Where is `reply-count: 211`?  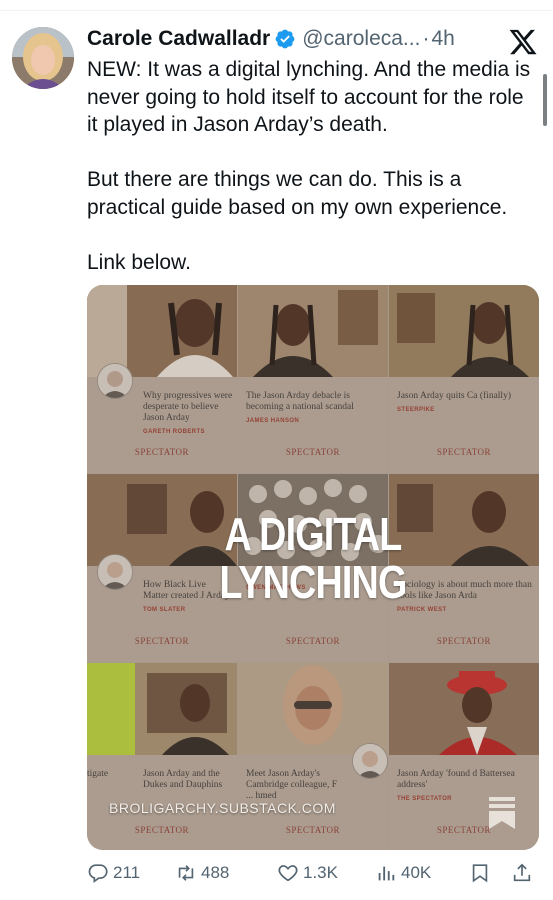
reply-count: 211 is located at coordinates (127, 872).